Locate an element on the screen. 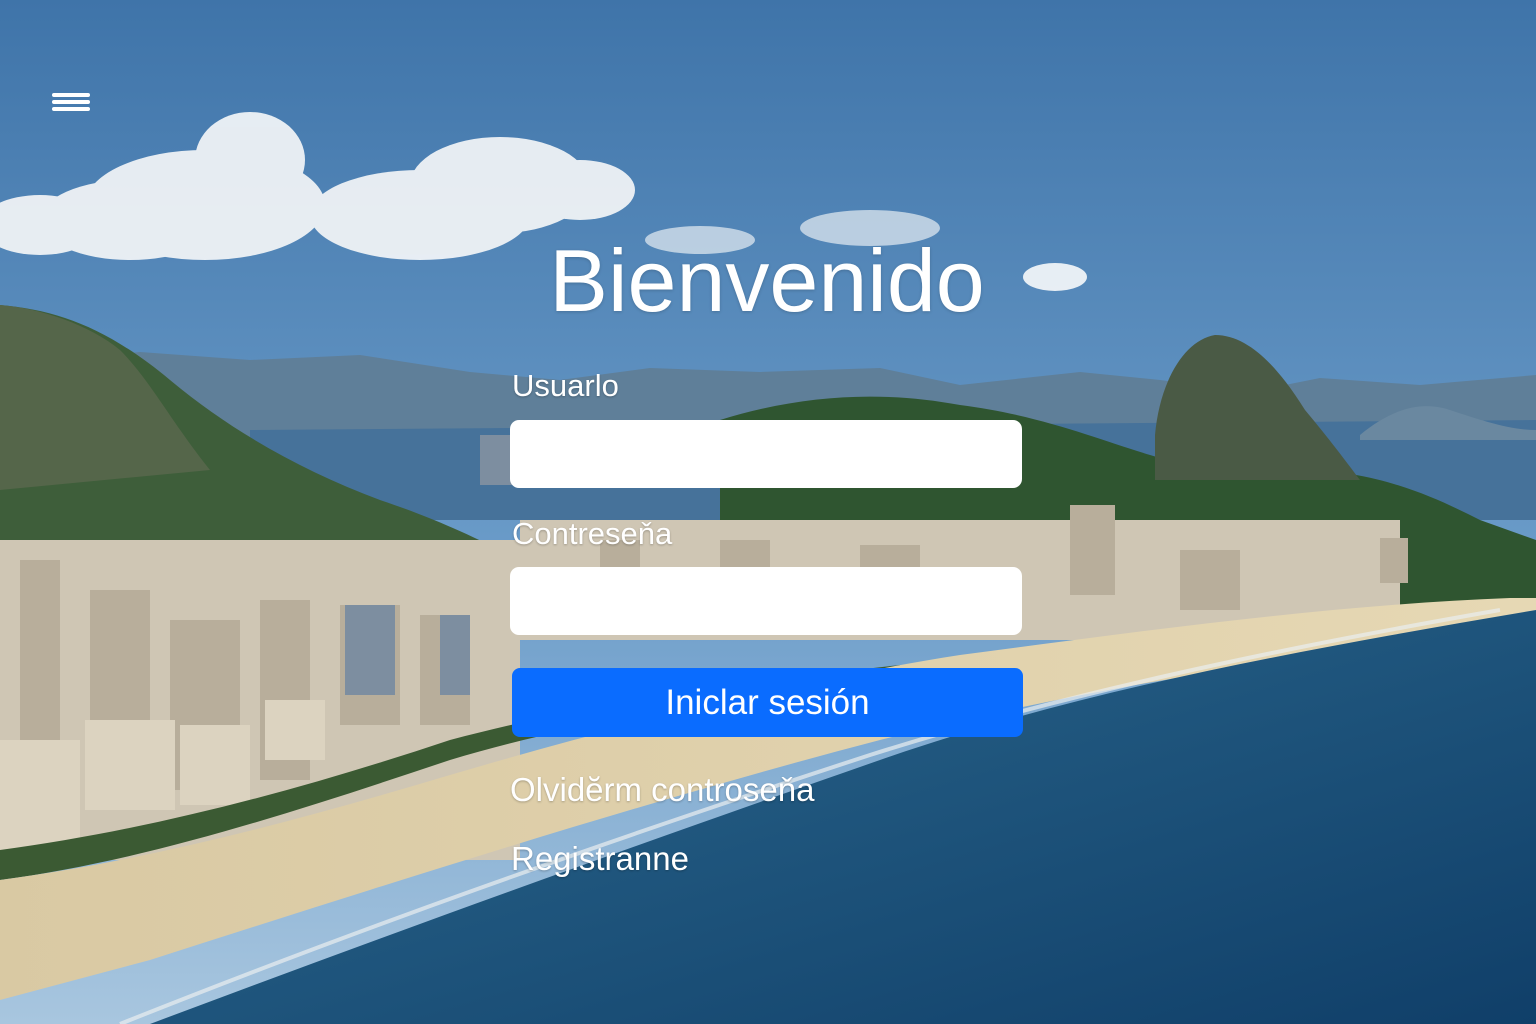 The image size is (1536, 1024). username-input is located at coordinates (766, 454).